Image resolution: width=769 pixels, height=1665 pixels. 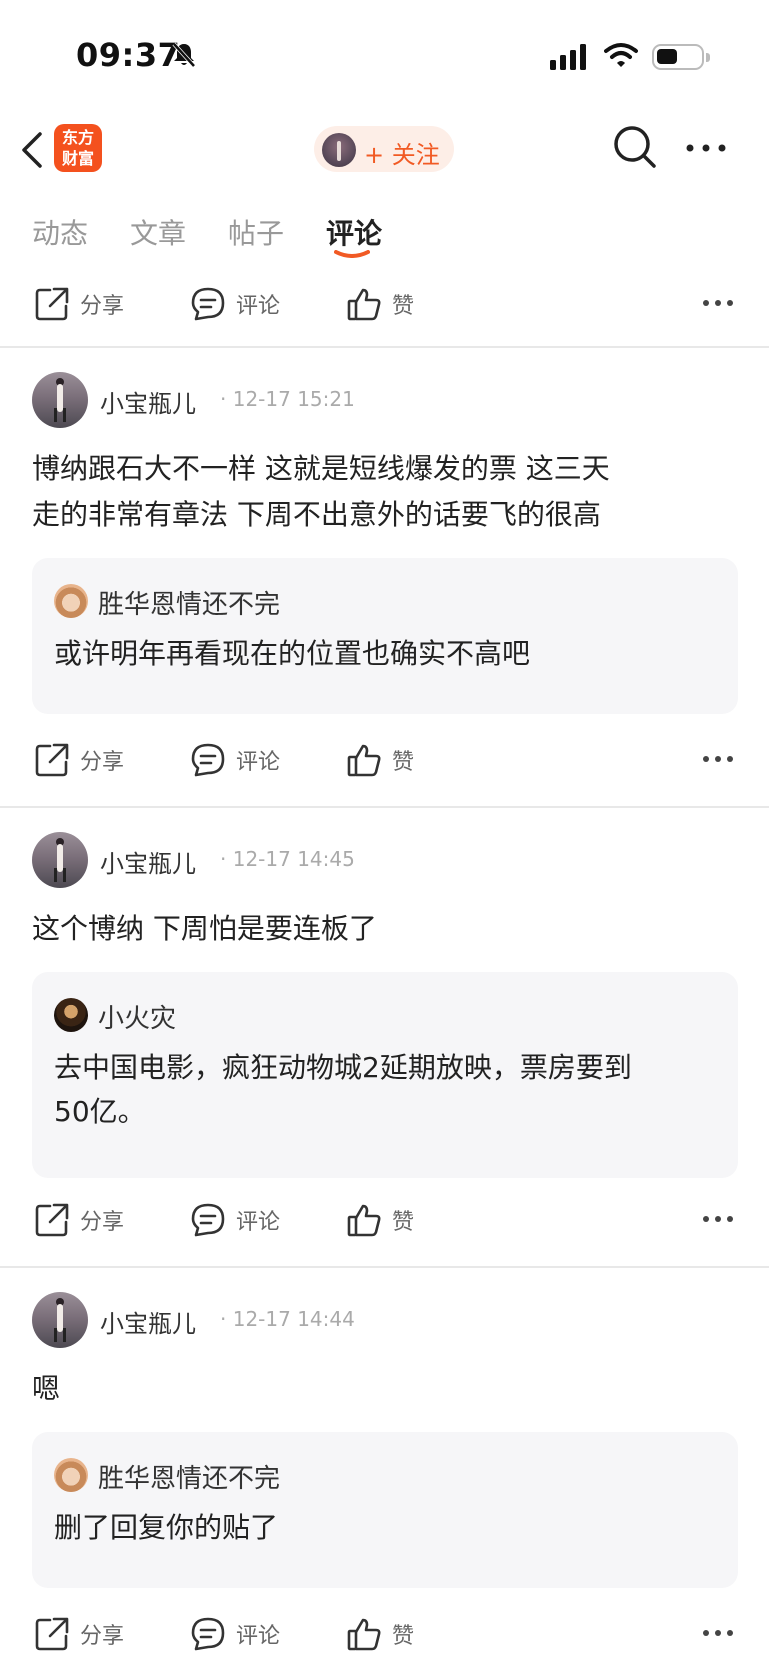 What do you see at coordinates (384, 1090) in the screenshot?
I see `reply-text: 去中国电影，疯狂动物城2延期放映，票房要到 50亿。` at bounding box center [384, 1090].